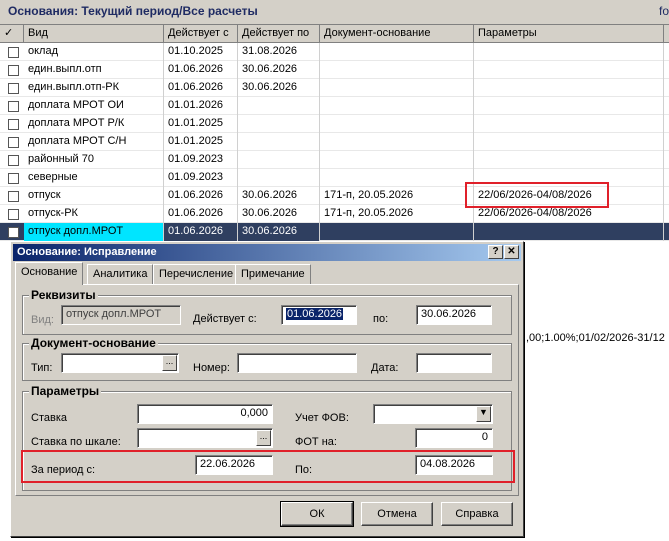 This screenshot has width=669, height=541. I want to click on close-icon: ✕, so click(511, 252).